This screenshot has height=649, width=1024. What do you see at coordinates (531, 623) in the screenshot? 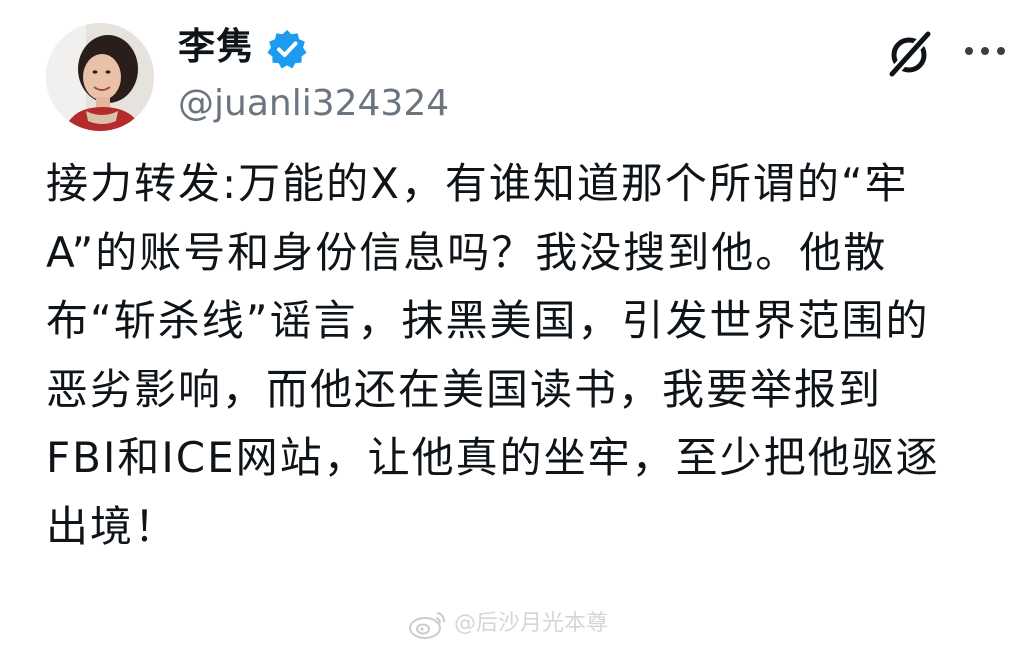
I see `watermark-text: @后沙月光本尊` at bounding box center [531, 623].